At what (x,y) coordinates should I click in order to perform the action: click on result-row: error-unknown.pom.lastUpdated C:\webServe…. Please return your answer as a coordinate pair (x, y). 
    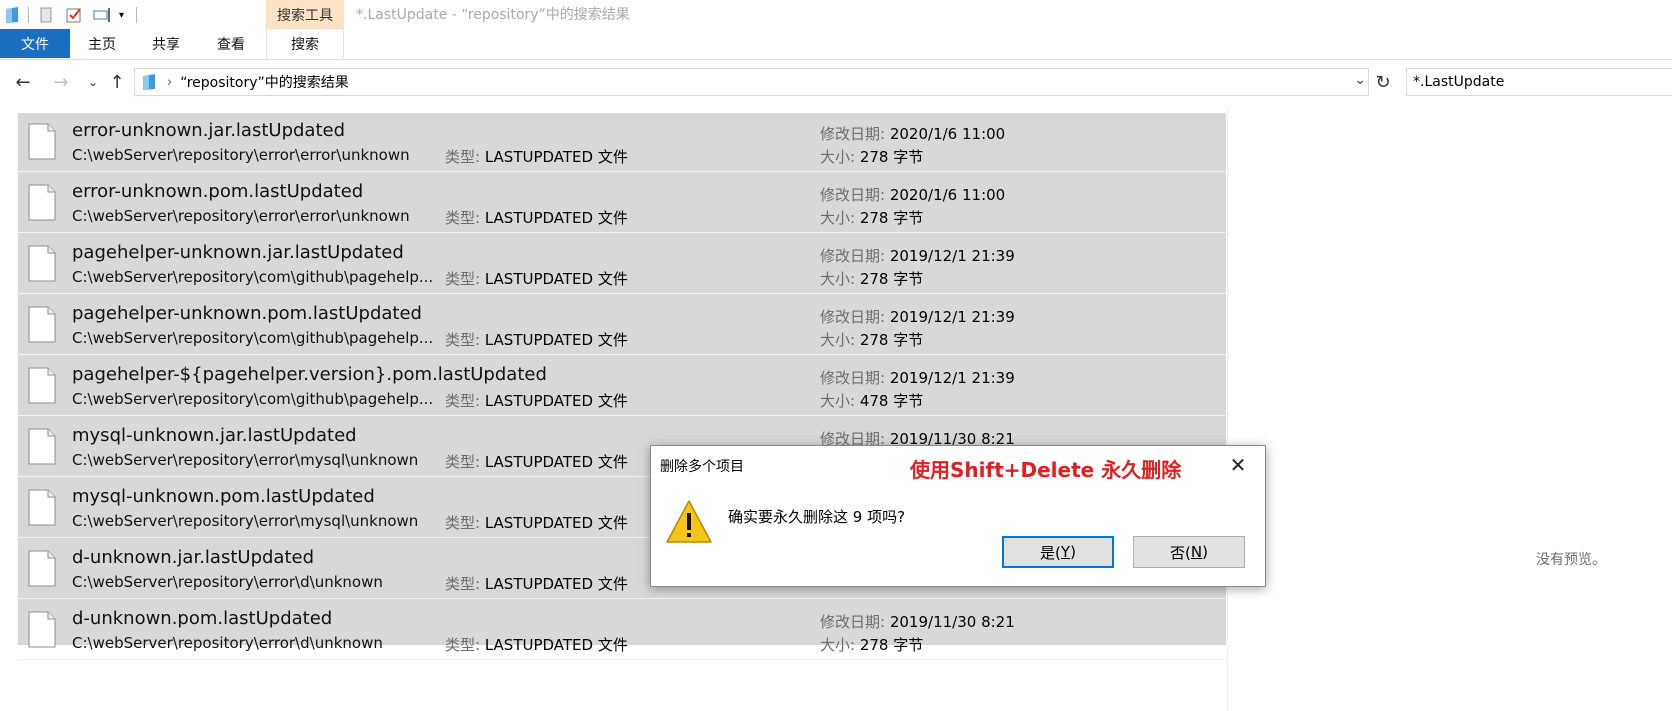
    Looking at the image, I should click on (622, 203).